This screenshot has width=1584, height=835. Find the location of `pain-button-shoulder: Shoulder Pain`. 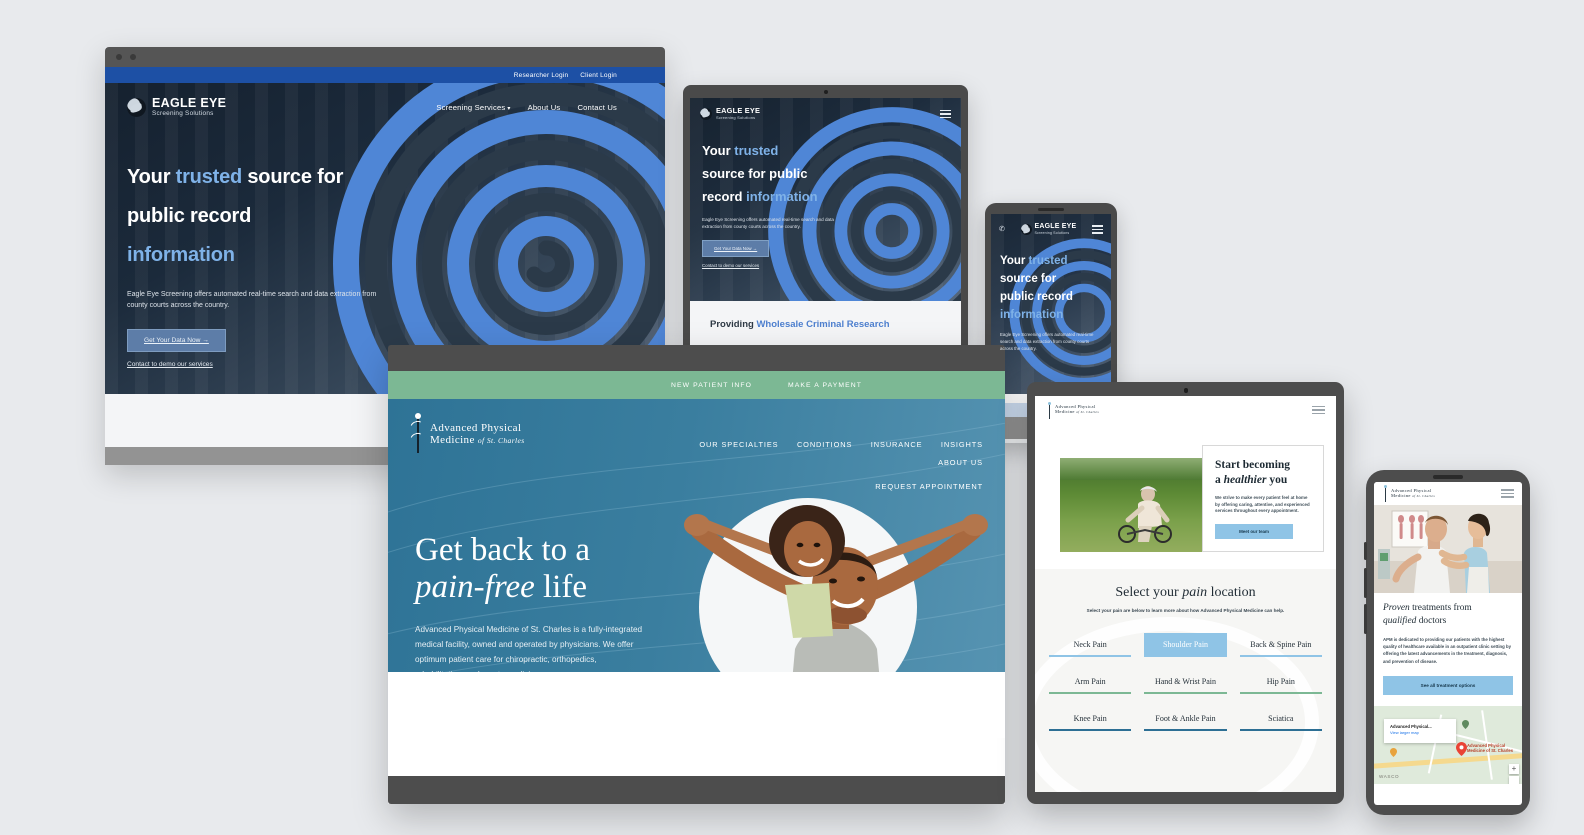

pain-button-shoulder: Shoulder Pain is located at coordinates (1185, 645).